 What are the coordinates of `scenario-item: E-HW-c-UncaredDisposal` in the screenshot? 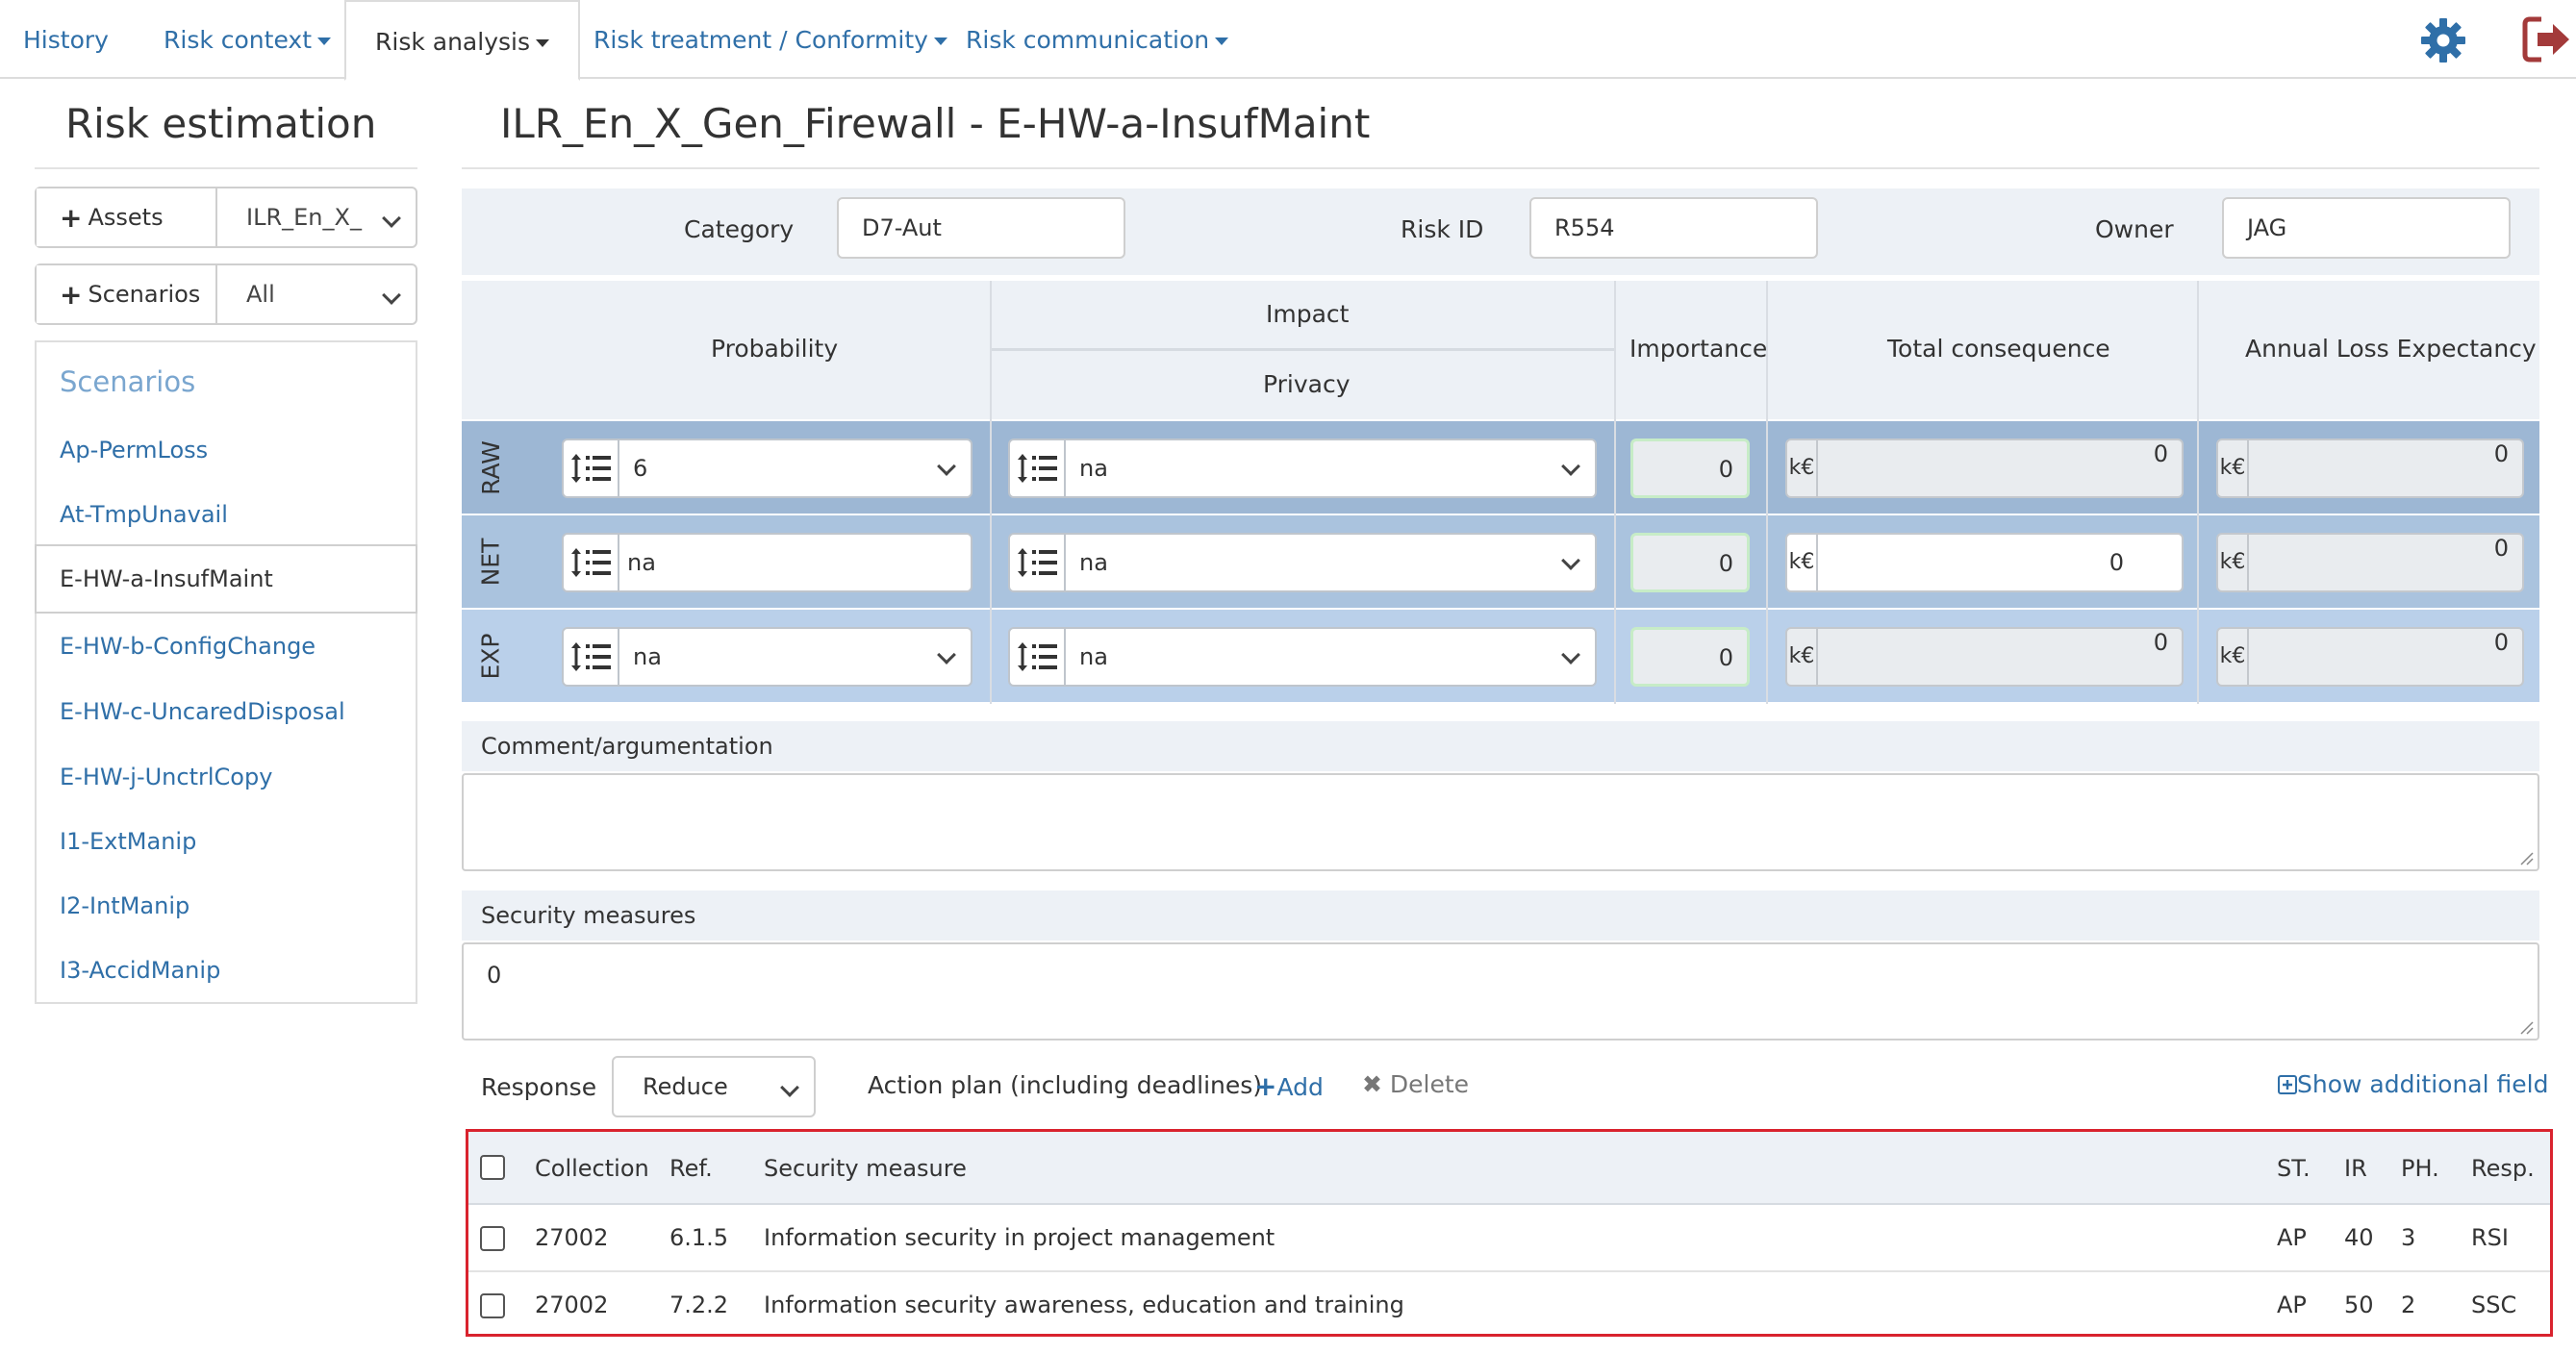 It's located at (203, 711).